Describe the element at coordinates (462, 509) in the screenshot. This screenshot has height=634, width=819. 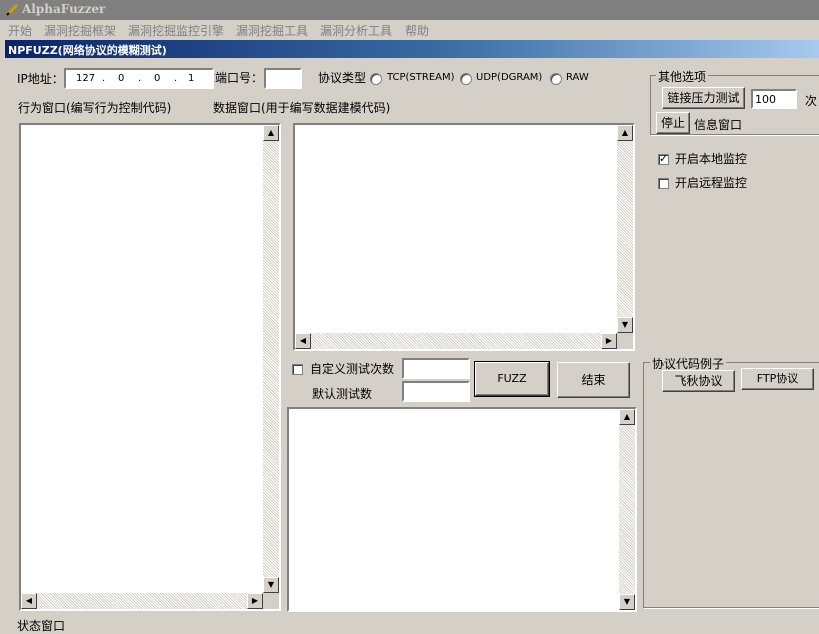
I see `output-text-area: ▲ ▼` at that location.